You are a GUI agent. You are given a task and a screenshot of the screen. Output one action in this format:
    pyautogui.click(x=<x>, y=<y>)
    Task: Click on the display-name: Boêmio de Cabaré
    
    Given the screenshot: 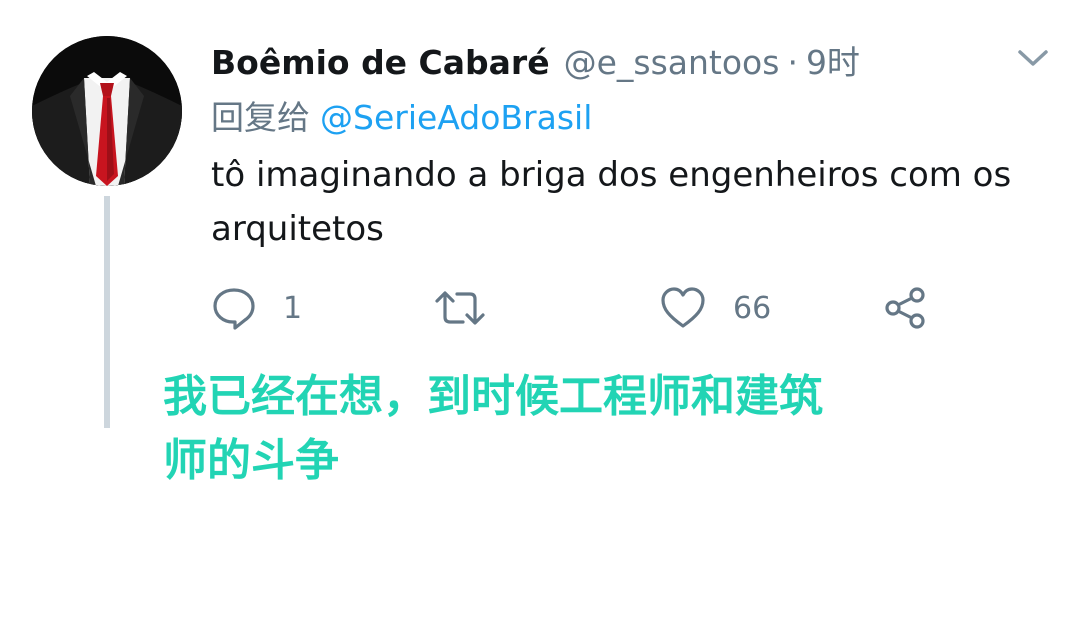 What is the action you would take?
    pyautogui.click(x=380, y=62)
    